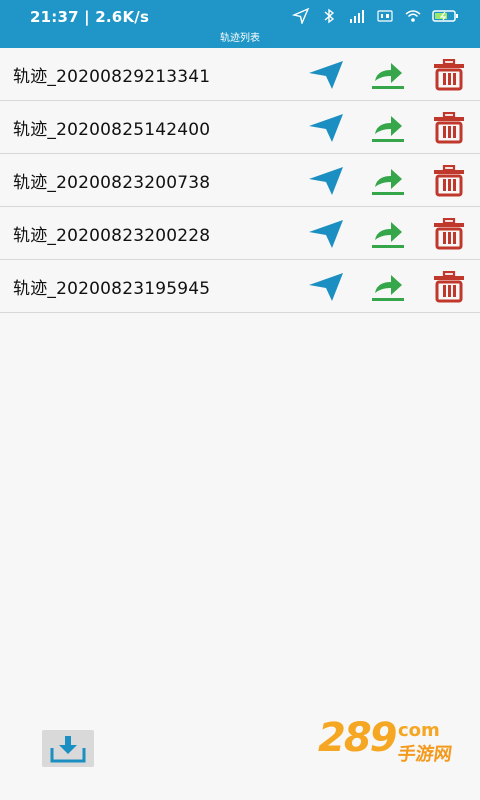  I want to click on page-title: 轨迹列表, so click(240, 40).